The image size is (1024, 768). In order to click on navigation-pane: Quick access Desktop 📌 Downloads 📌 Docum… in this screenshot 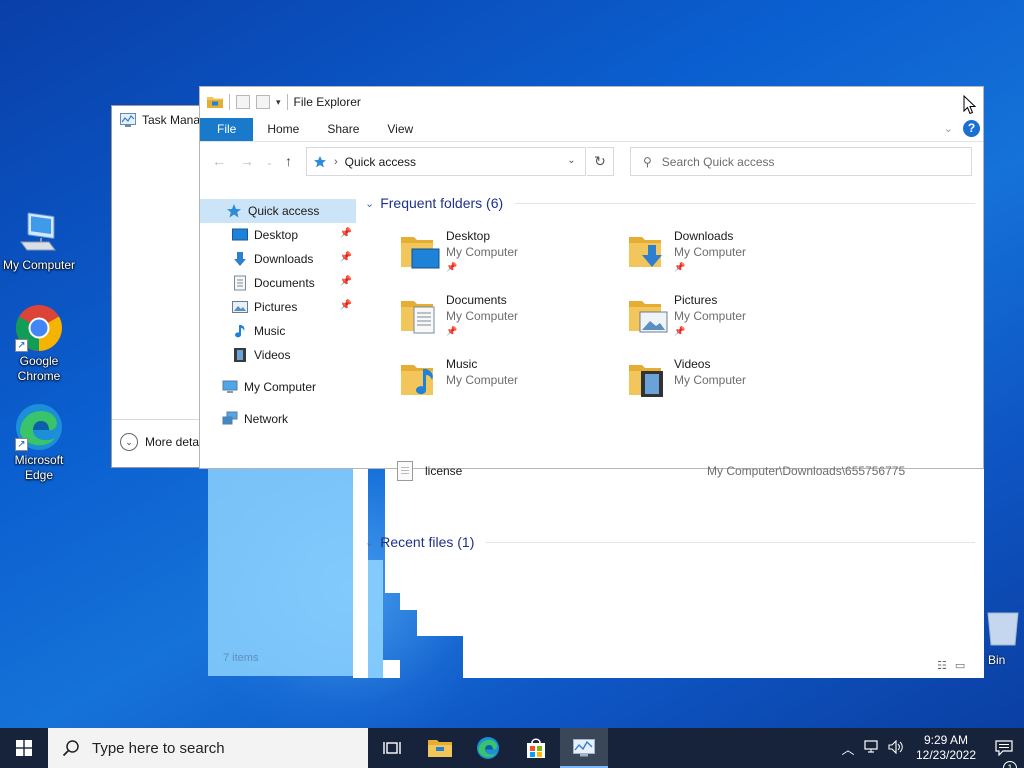, I will do `click(278, 315)`.